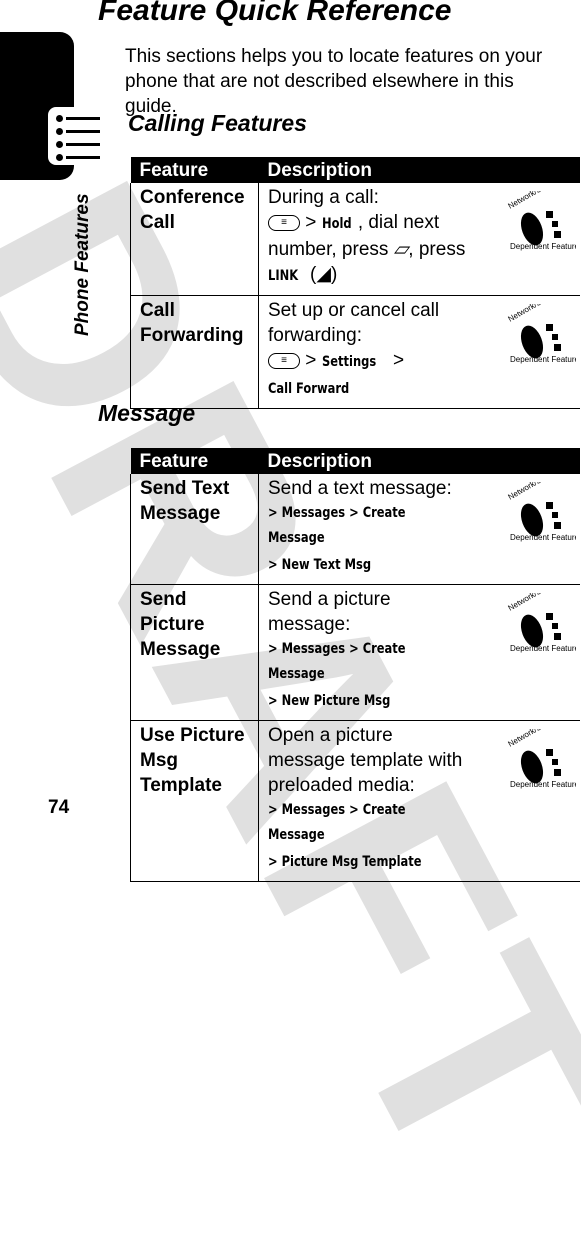 The height and width of the screenshot is (1234, 581). What do you see at coordinates (309, 389) in the screenshot?
I see `menu-command: Call Forward` at bounding box center [309, 389].